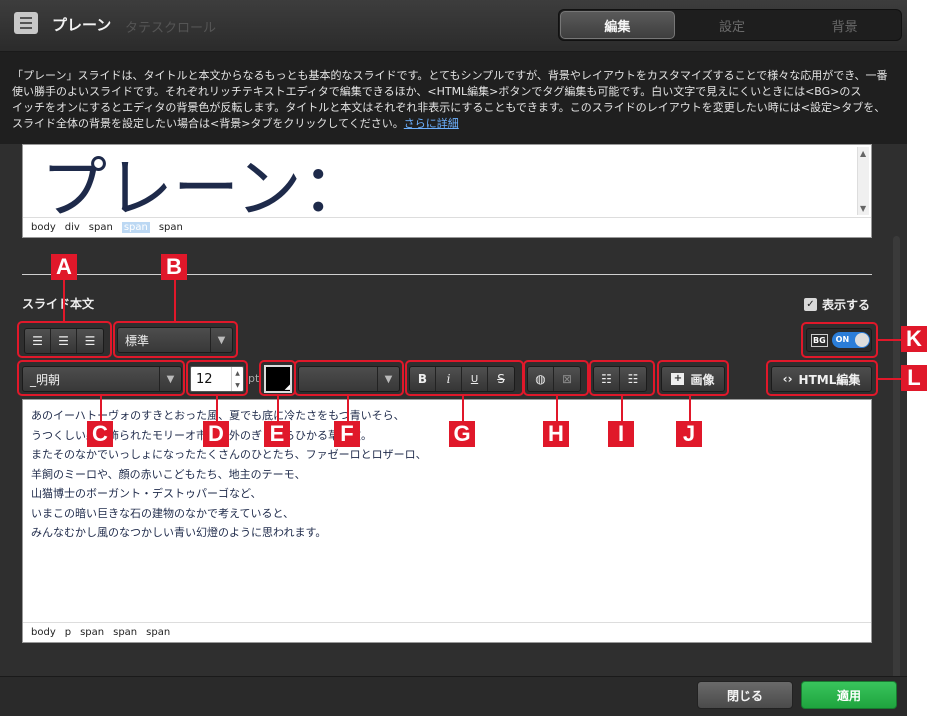 This screenshot has width=929, height=716. Describe the element at coordinates (64, 301) in the screenshot. I see `annotation-line-a` at that location.